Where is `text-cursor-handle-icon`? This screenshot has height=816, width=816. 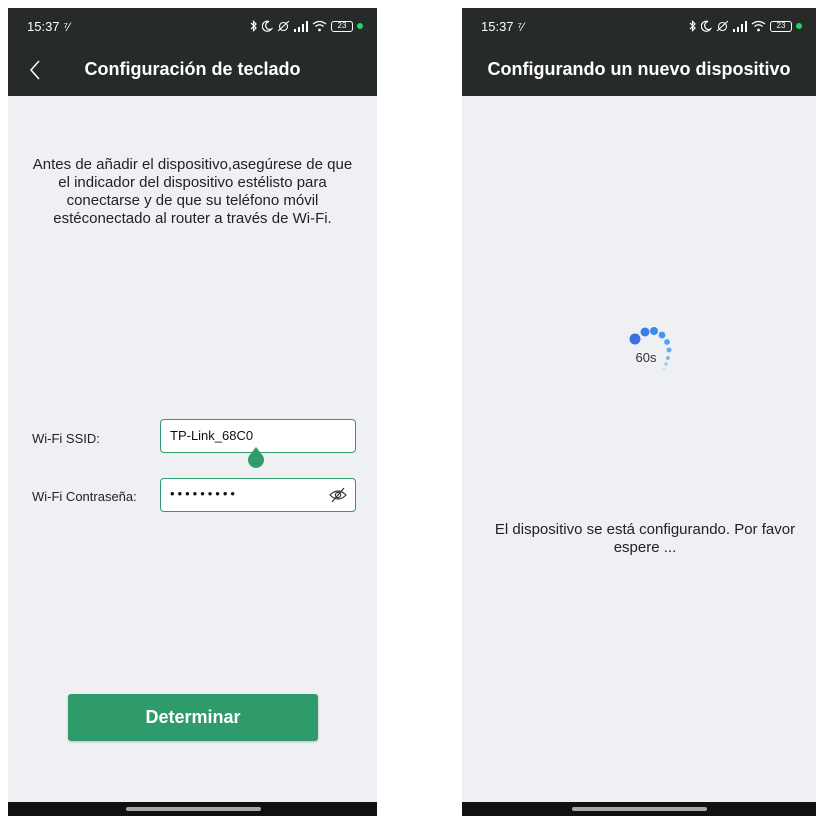
text-cursor-handle-icon is located at coordinates (256, 458).